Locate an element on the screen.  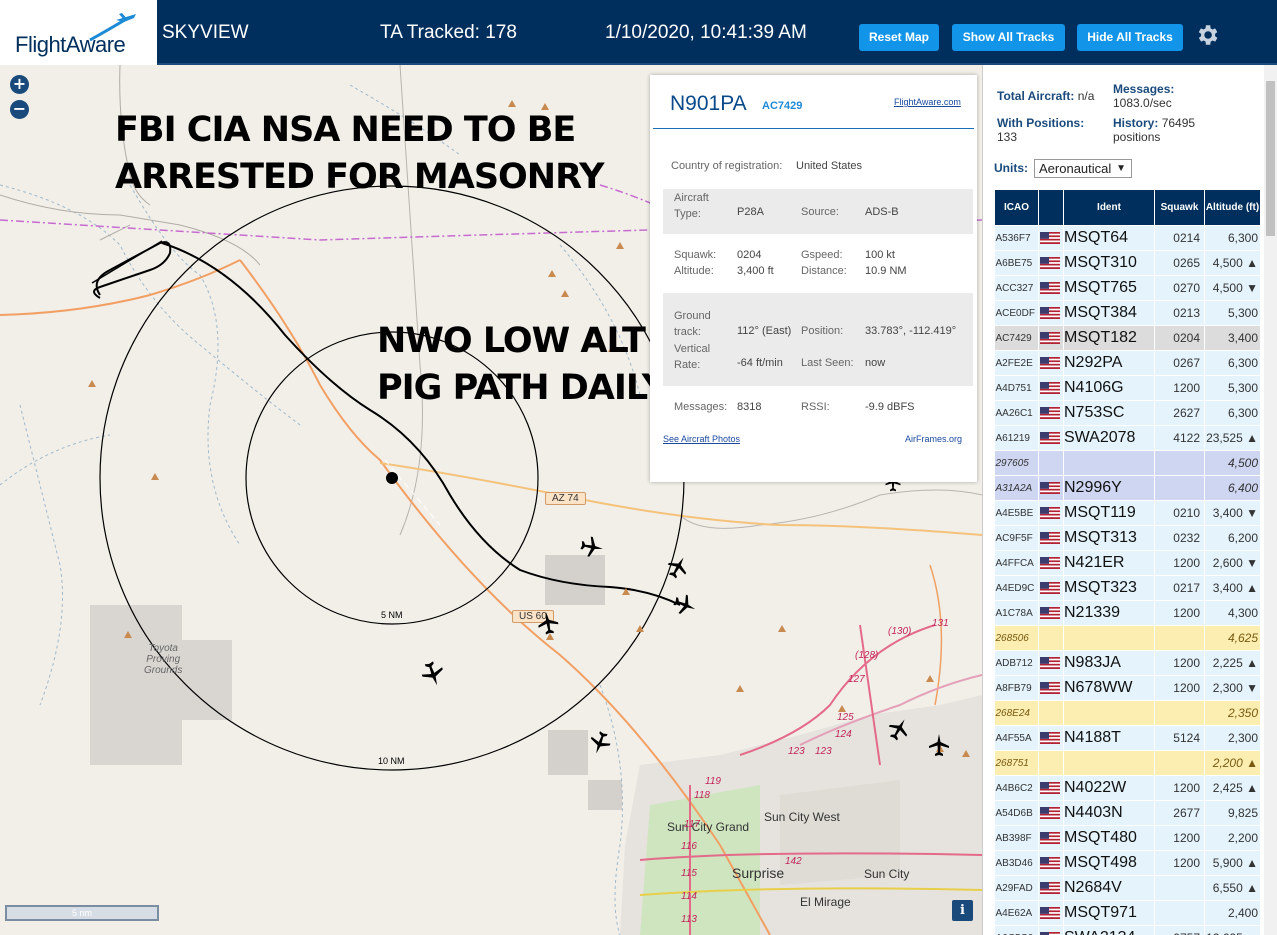
table-row: 268E24 2,350 is located at coordinates (1127, 713).